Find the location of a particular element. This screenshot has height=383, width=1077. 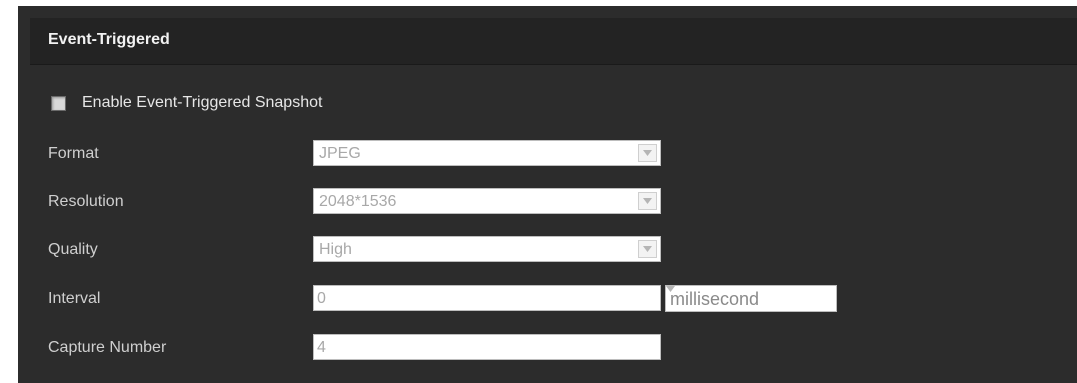

format-select: JPEG is located at coordinates (487, 153).